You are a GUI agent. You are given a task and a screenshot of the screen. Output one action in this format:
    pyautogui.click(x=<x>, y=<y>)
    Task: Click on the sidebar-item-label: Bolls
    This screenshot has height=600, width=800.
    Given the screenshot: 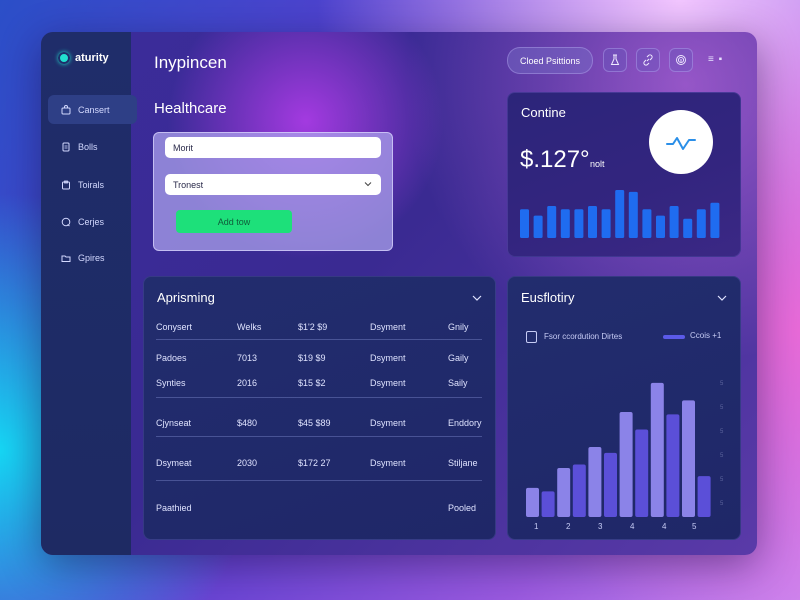 What is the action you would take?
    pyautogui.click(x=88, y=146)
    